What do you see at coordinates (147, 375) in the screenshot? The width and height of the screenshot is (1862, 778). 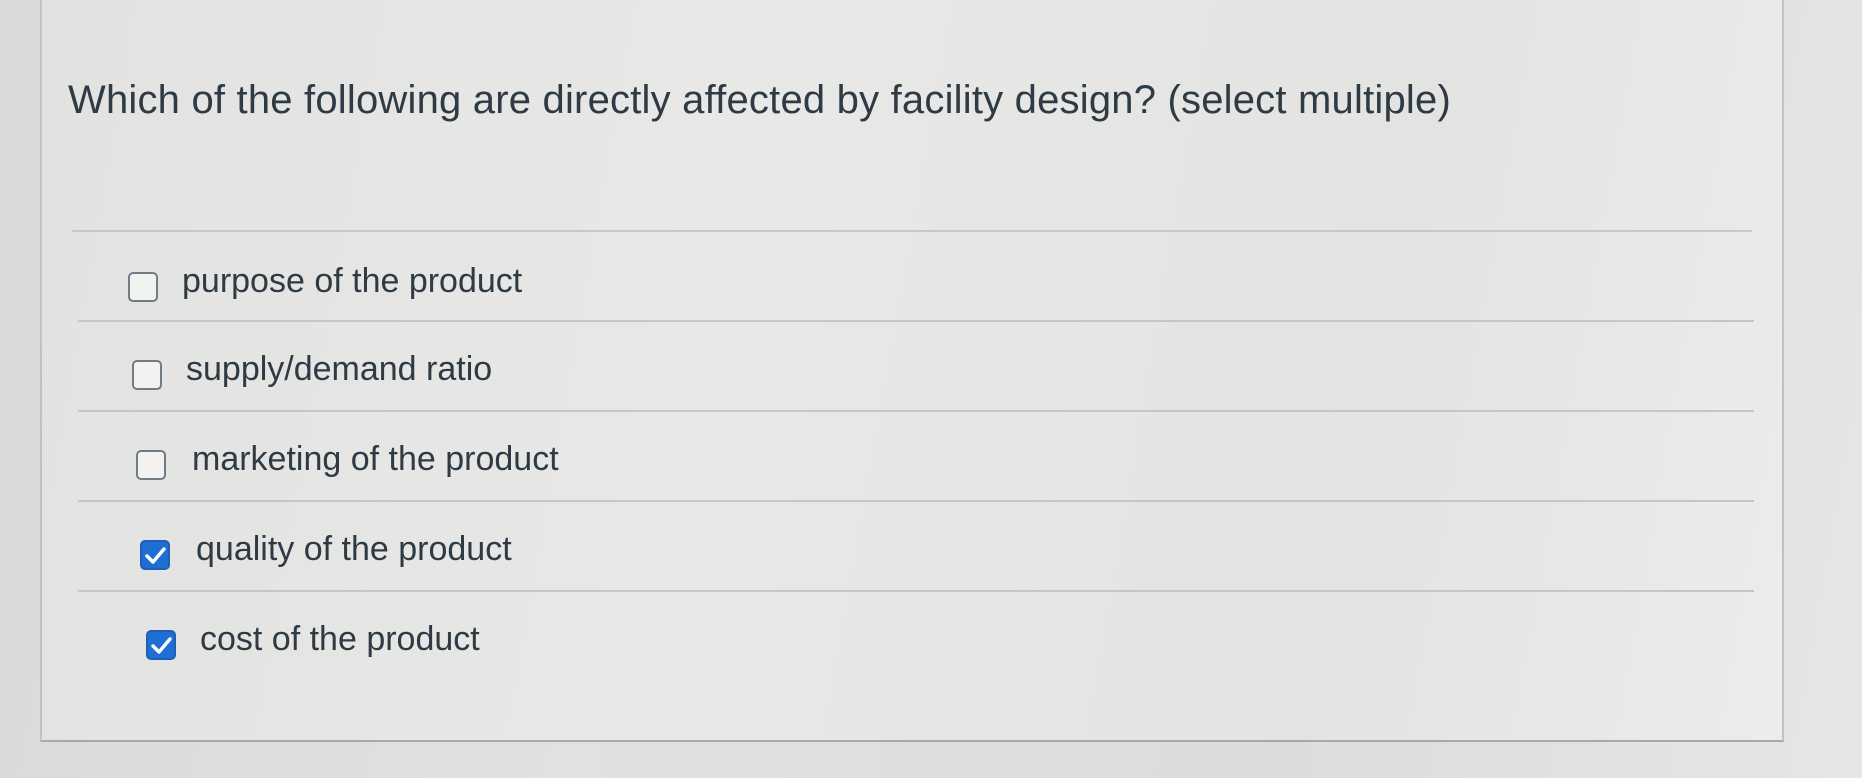 I see `checkbox-supply-demand` at bounding box center [147, 375].